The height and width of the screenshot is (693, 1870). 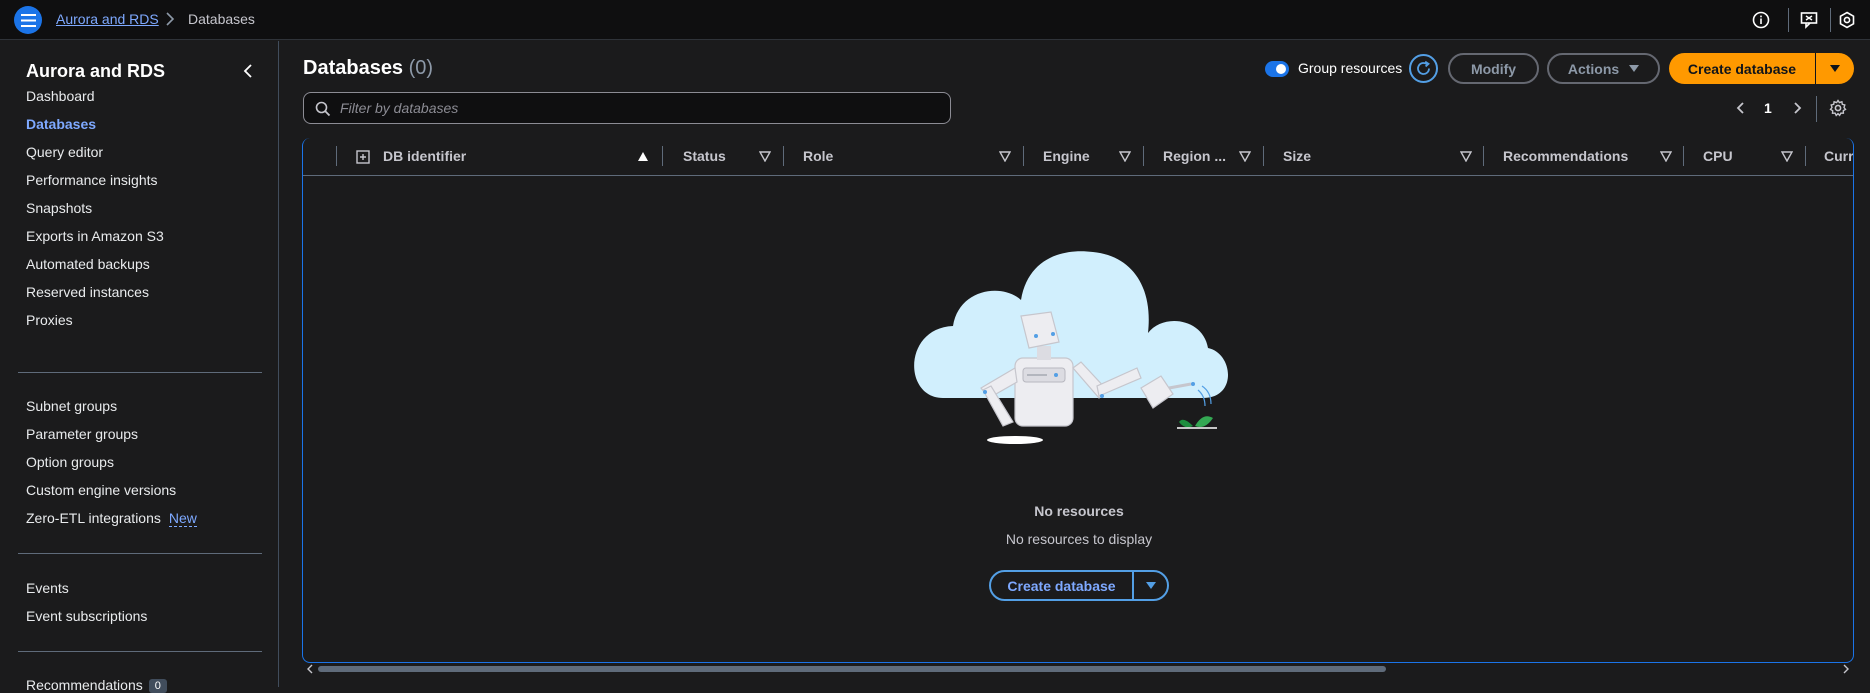 What do you see at coordinates (1816, 109) in the screenshot?
I see `pager-divider` at bounding box center [1816, 109].